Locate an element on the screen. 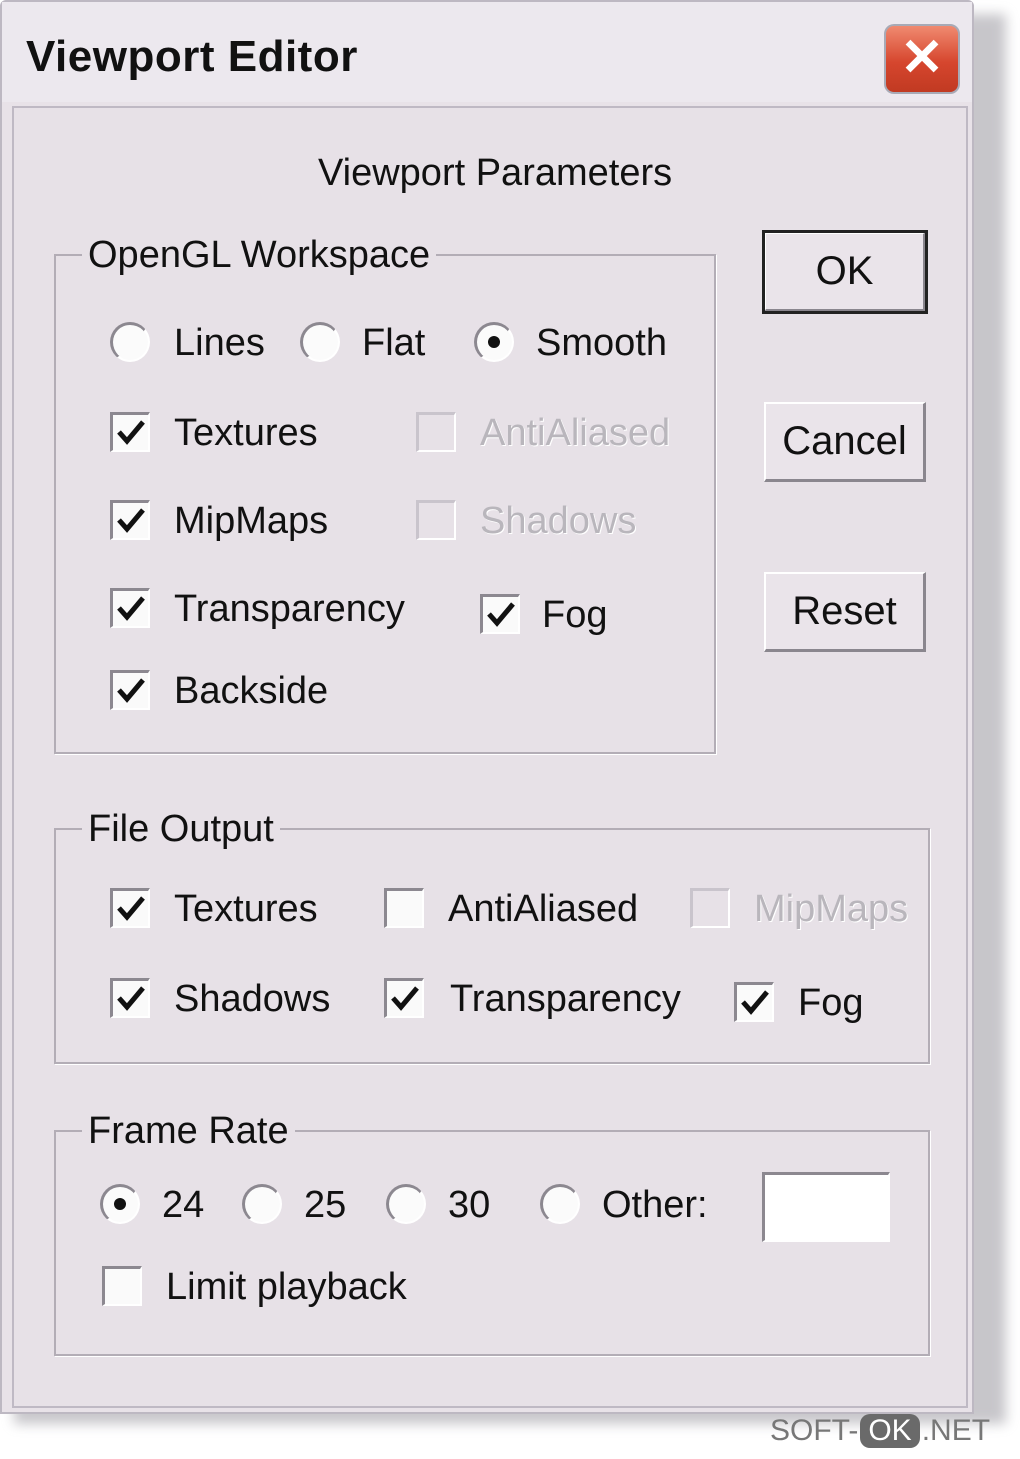  opengl-mipmaps-checkbox is located at coordinates (130, 520).